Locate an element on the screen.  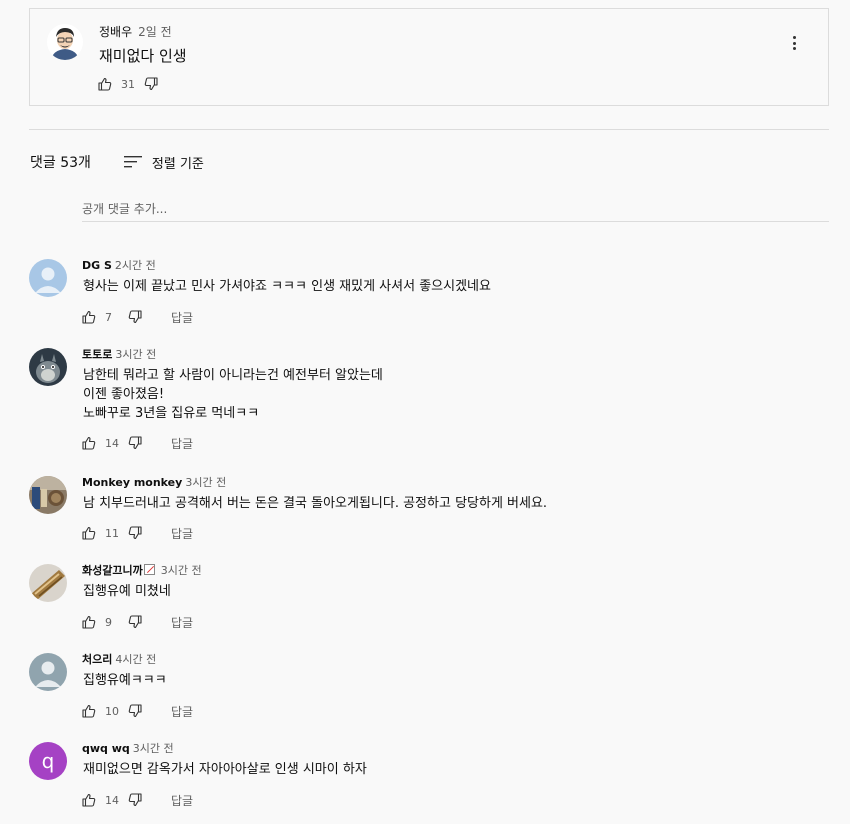
timestamp: 2일 전 is located at coordinates (155, 32).